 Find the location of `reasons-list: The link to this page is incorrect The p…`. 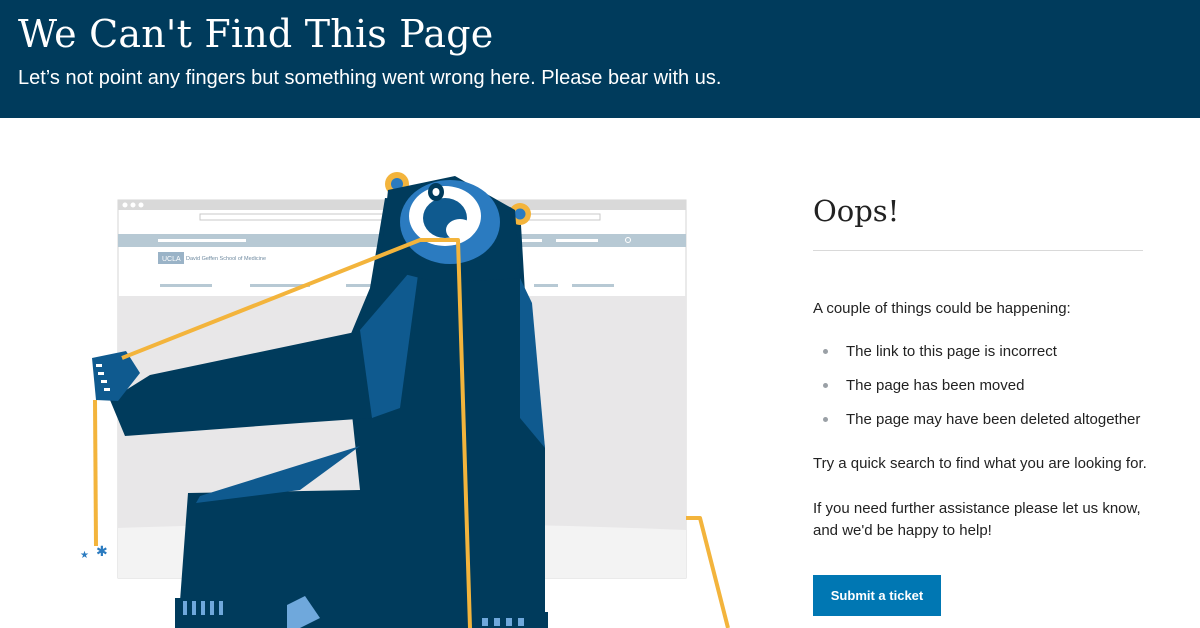

reasons-list: The link to this page is incorrect The p… is located at coordinates (976, 394).